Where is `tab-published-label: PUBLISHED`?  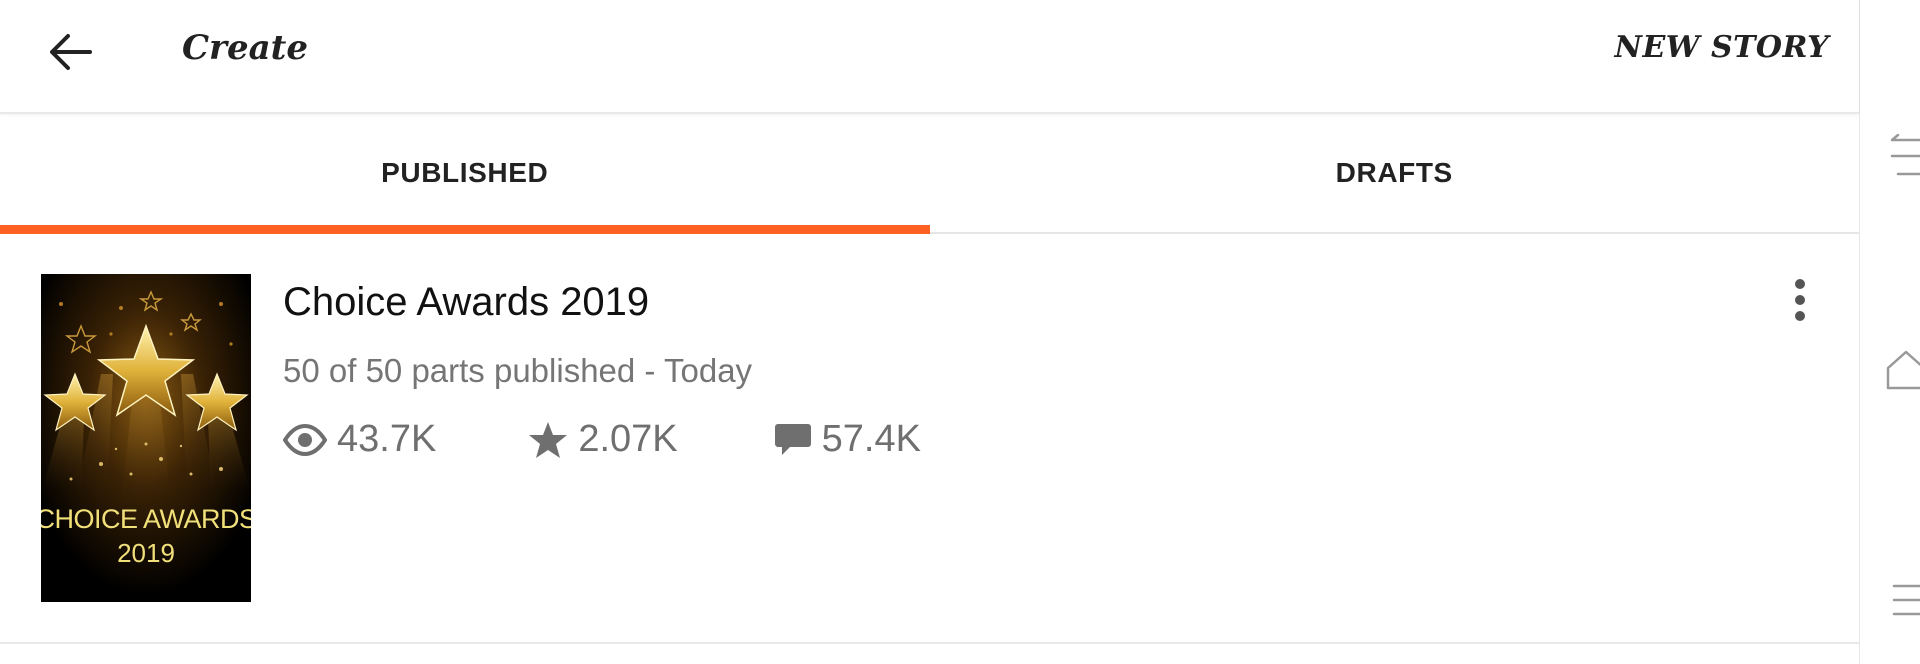 tab-published-label: PUBLISHED is located at coordinates (465, 172).